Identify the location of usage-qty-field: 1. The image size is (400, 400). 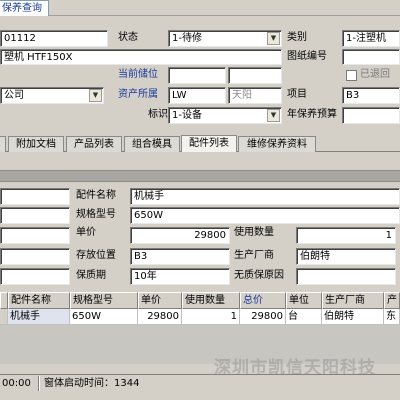
(346, 235).